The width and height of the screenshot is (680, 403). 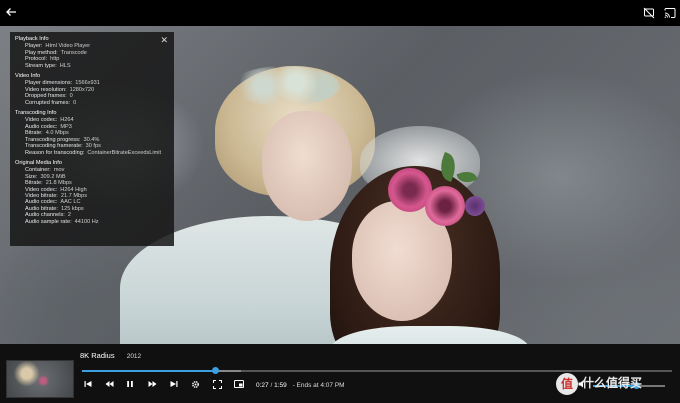 What do you see at coordinates (72, 208) in the screenshot?
I see `info-value: 125 kbps` at bounding box center [72, 208].